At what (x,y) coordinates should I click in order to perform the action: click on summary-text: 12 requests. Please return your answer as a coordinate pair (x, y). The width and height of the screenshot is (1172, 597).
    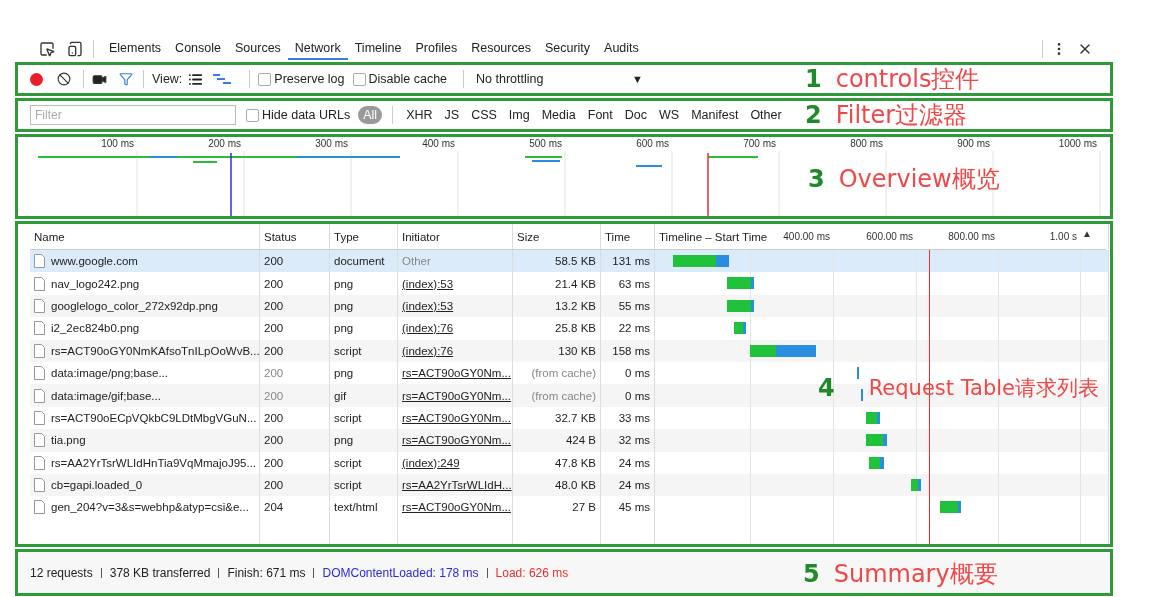
    Looking at the image, I should click on (61, 572).